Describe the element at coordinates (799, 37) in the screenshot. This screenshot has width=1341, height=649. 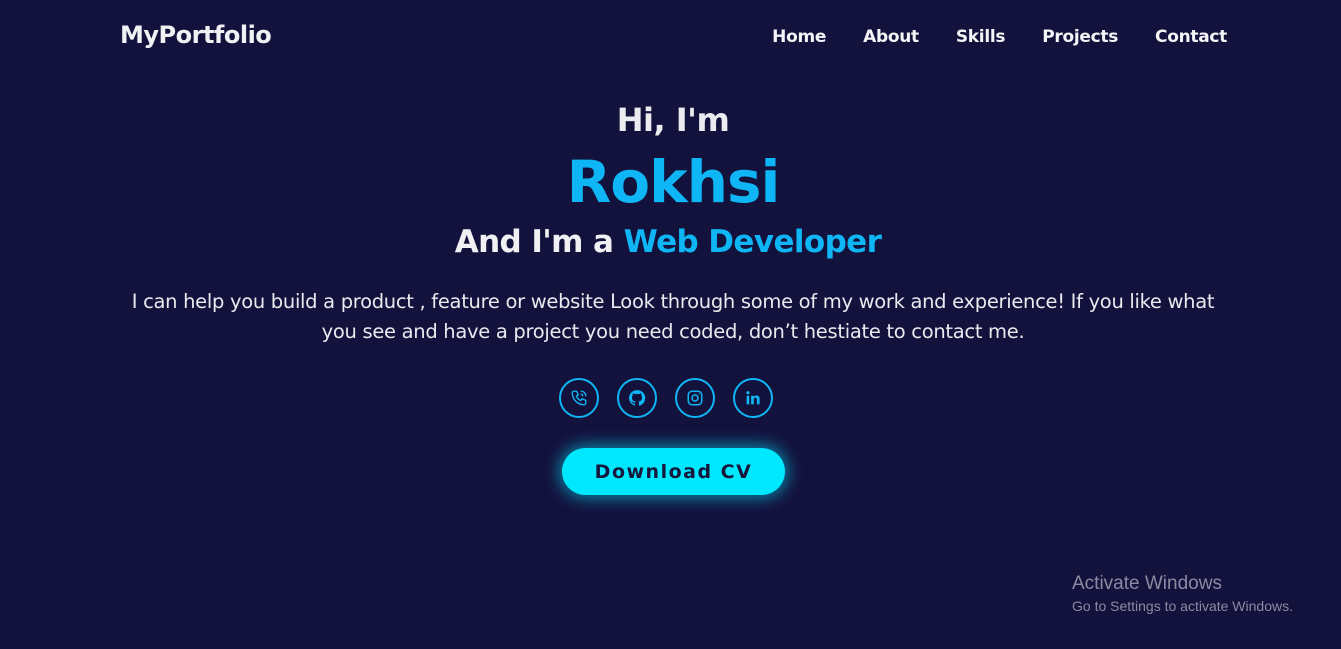
I see `nav-link-home: Home` at that location.